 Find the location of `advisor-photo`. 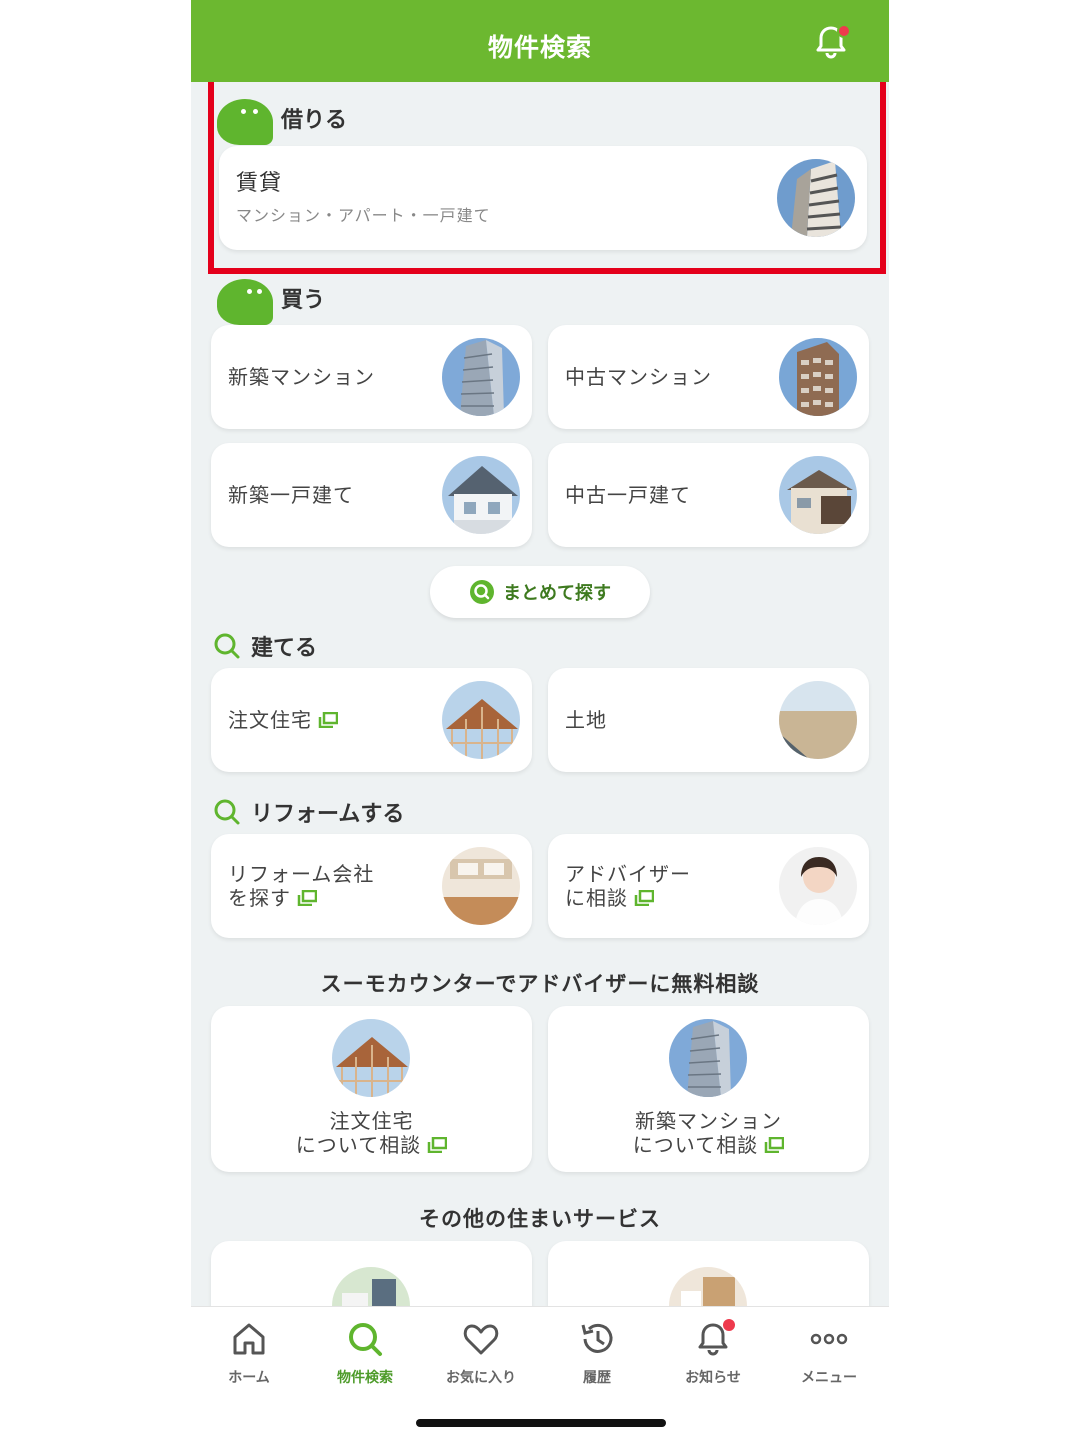

advisor-photo is located at coordinates (818, 886).